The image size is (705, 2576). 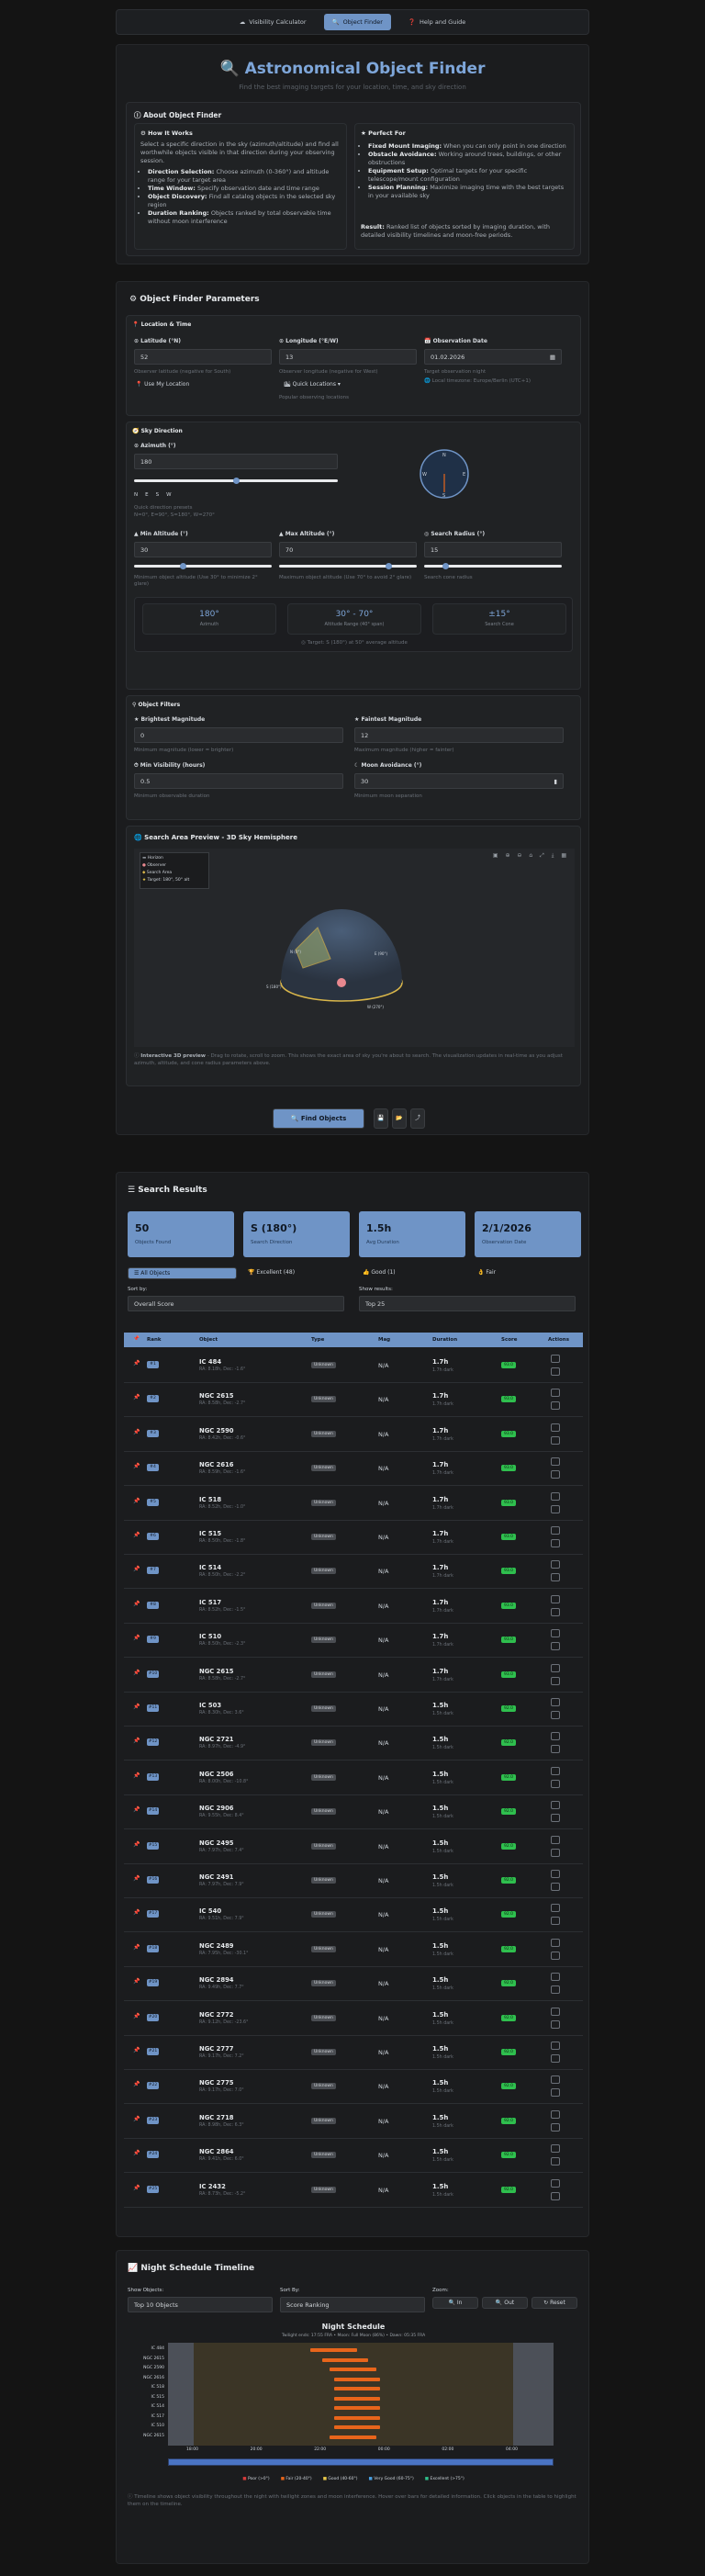 What do you see at coordinates (459, 781) in the screenshot?
I see `moon-avoidance-input: 30 ▮` at bounding box center [459, 781].